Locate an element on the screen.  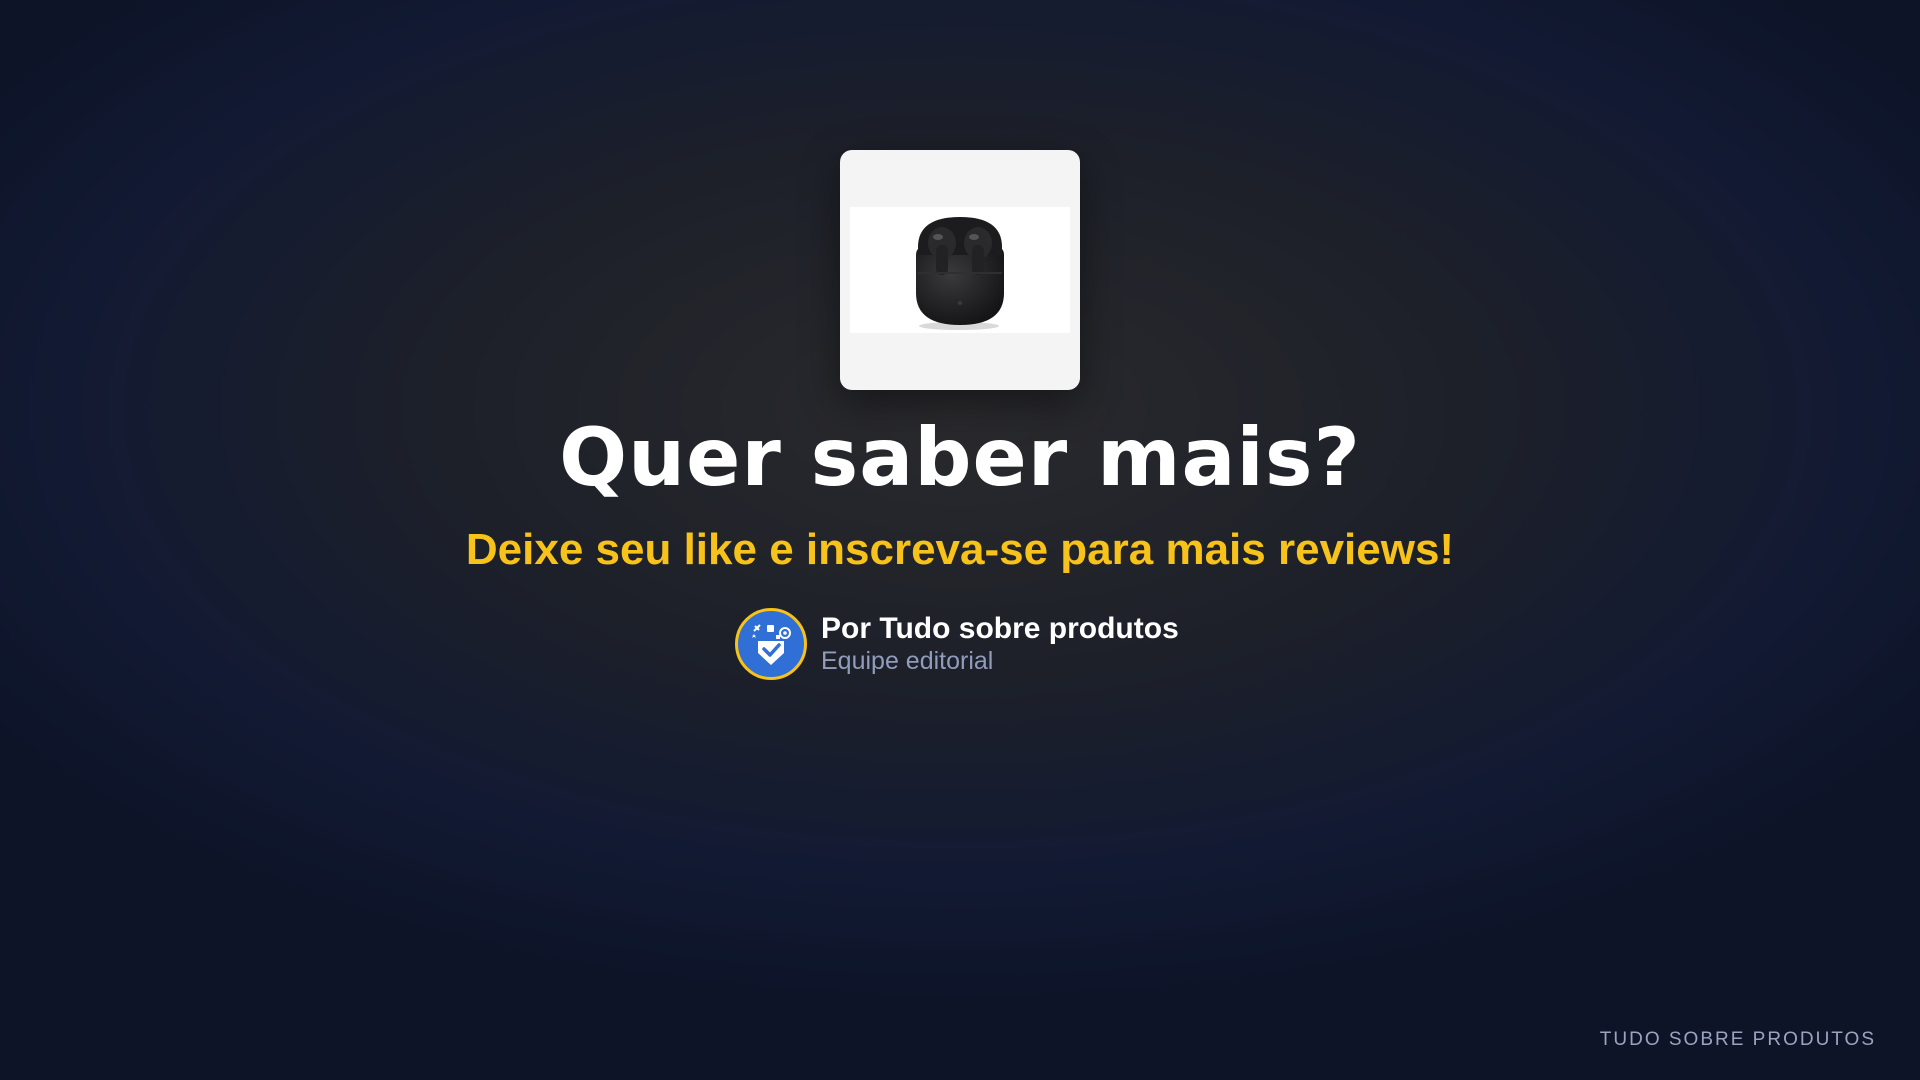
avatar is located at coordinates (771, 644).